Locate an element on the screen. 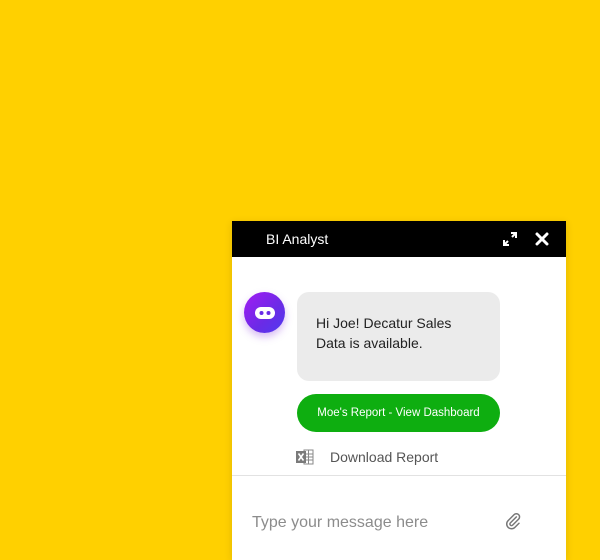 The width and height of the screenshot is (600, 560). expand-icon is located at coordinates (510, 239).